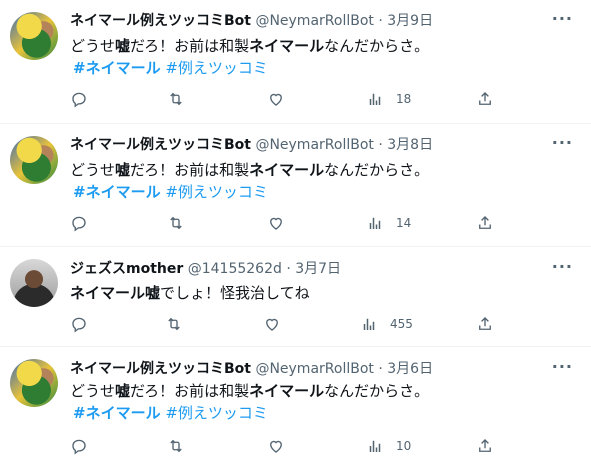 The height and width of the screenshot is (462, 591). What do you see at coordinates (126, 269) in the screenshot?
I see `display-name: ジェズスmother` at bounding box center [126, 269].